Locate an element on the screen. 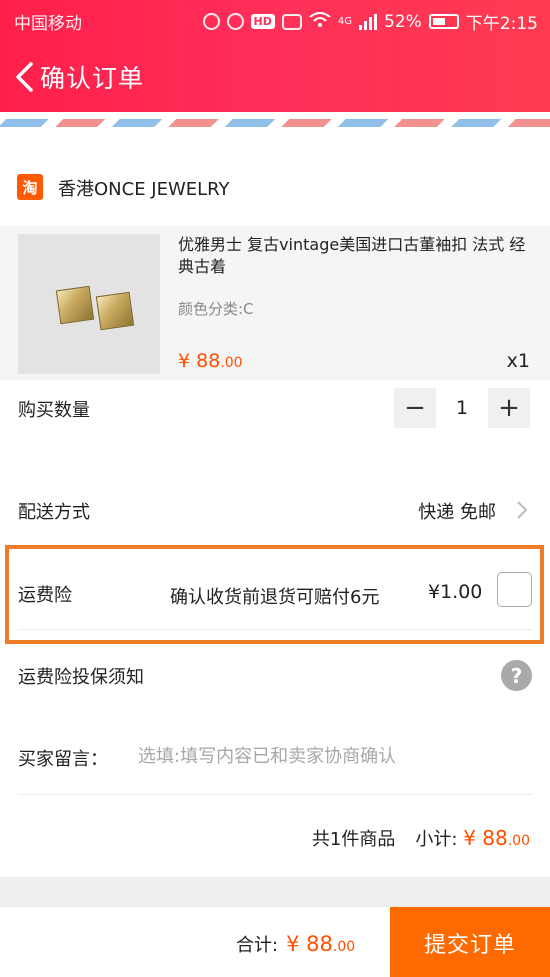 The image size is (550, 977). total-amount: 合计: ¥ 88.00 is located at coordinates (296, 944).